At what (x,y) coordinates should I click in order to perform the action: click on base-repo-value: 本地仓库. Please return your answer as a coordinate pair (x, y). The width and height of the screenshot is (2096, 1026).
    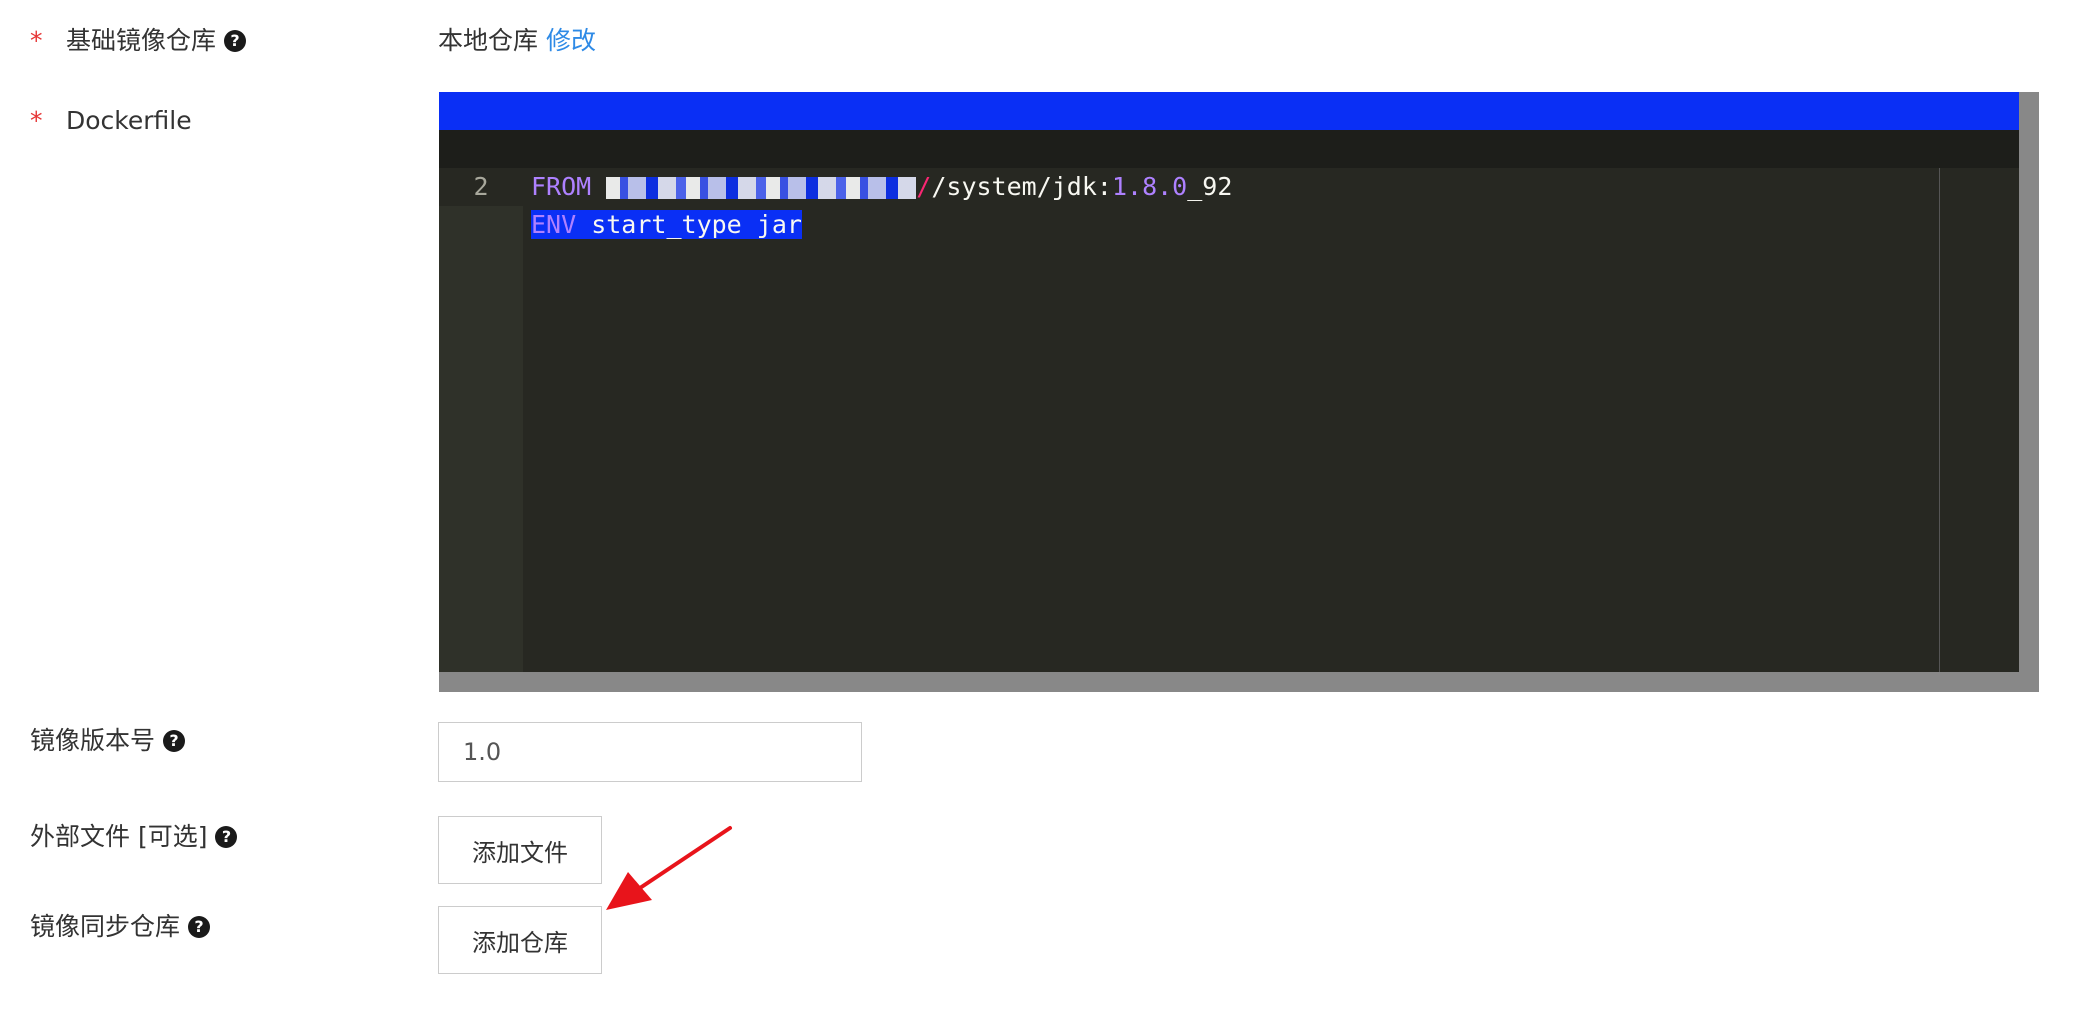
    Looking at the image, I should click on (488, 40).